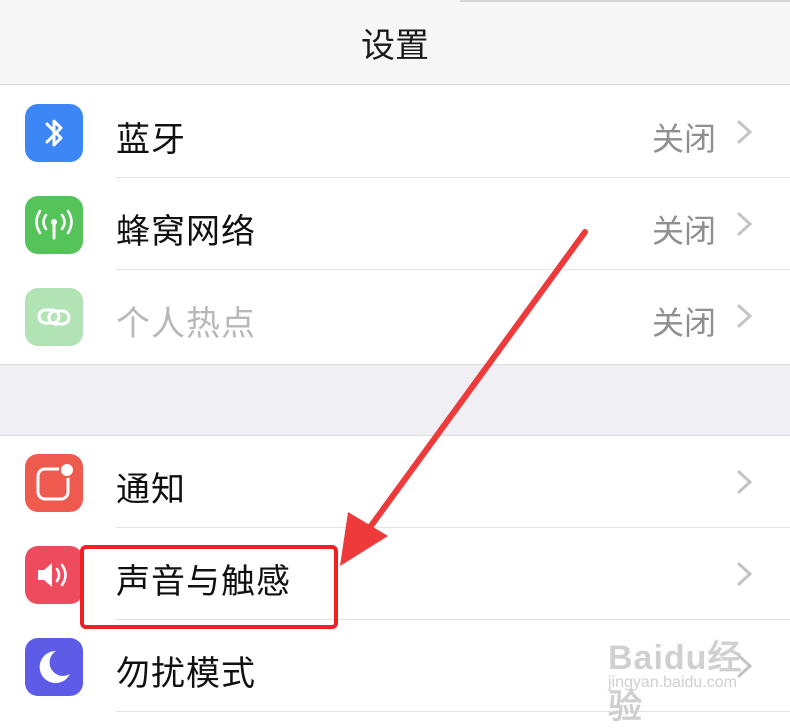 The image size is (790, 728). I want to click on baidu-watermark: Baidu经验 jingyan.baidu.com, so click(683, 674).